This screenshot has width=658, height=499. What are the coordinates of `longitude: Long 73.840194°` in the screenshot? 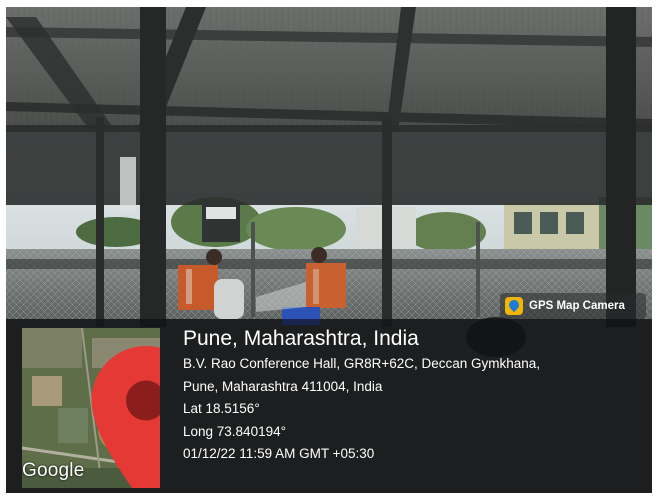 It's located at (234, 431).